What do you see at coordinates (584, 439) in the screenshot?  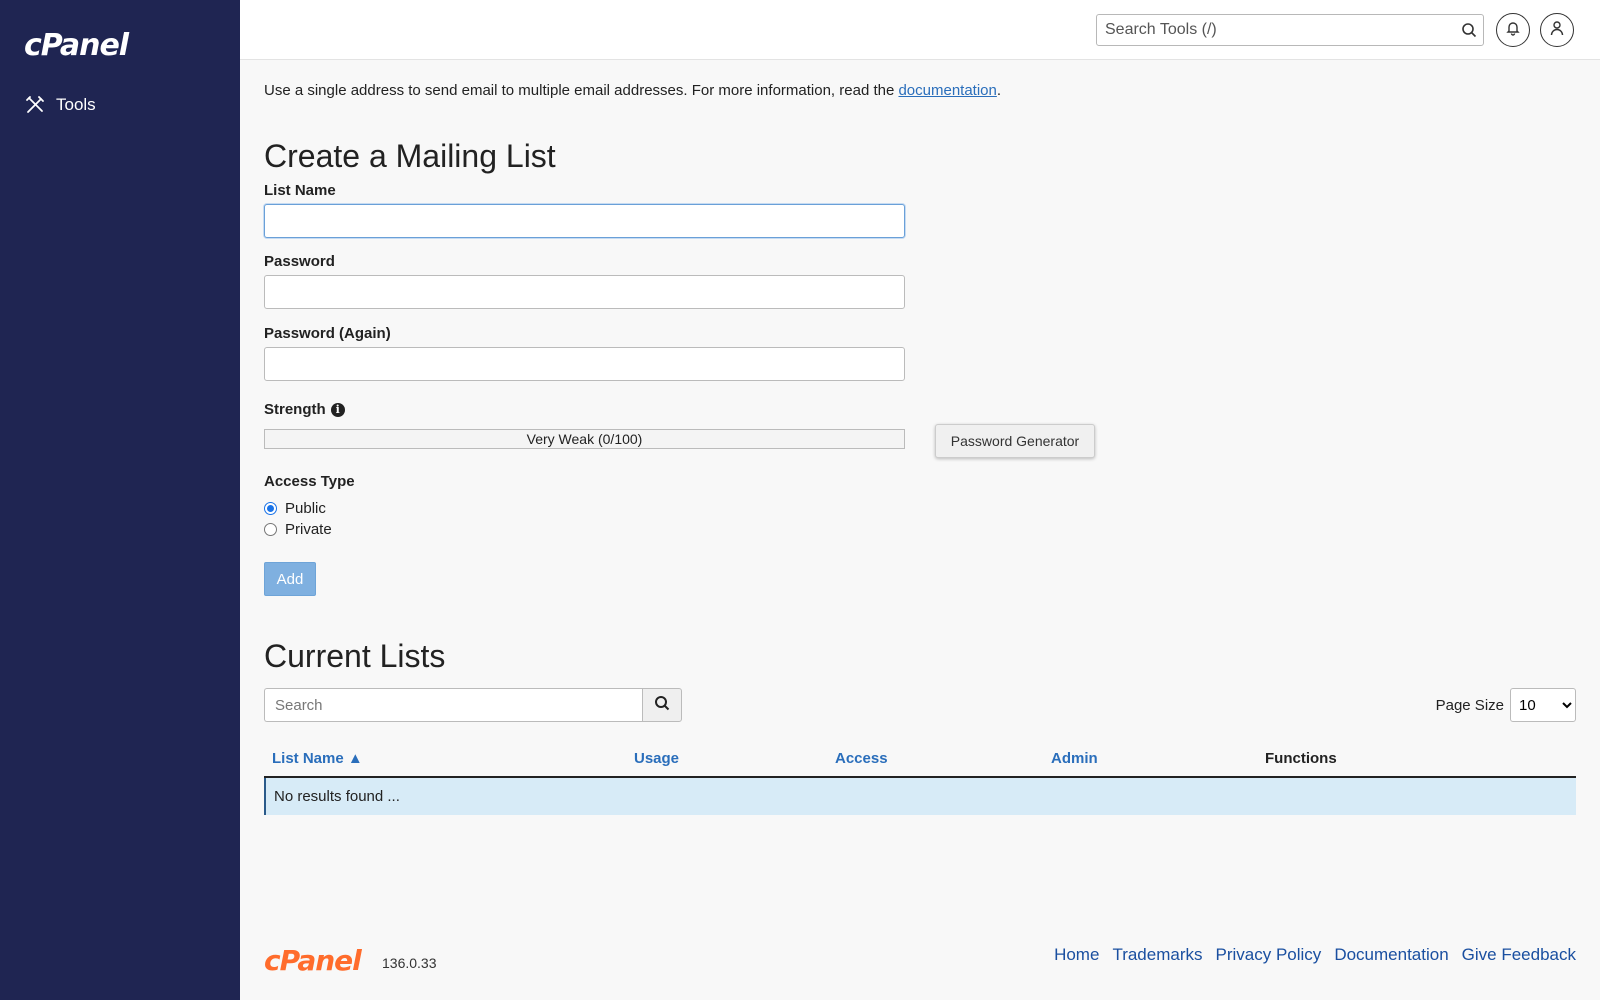 I see `password-strength-meter: Very Weak (0/100)` at bounding box center [584, 439].